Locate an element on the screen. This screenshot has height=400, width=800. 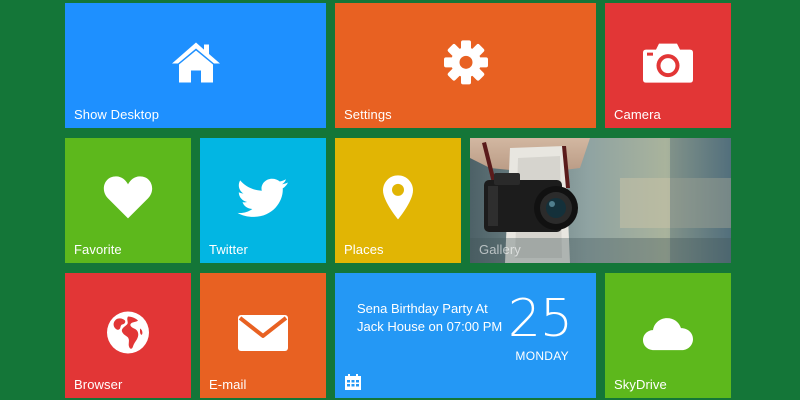
tile-show-desktop: Show Desktop is located at coordinates (195, 65).